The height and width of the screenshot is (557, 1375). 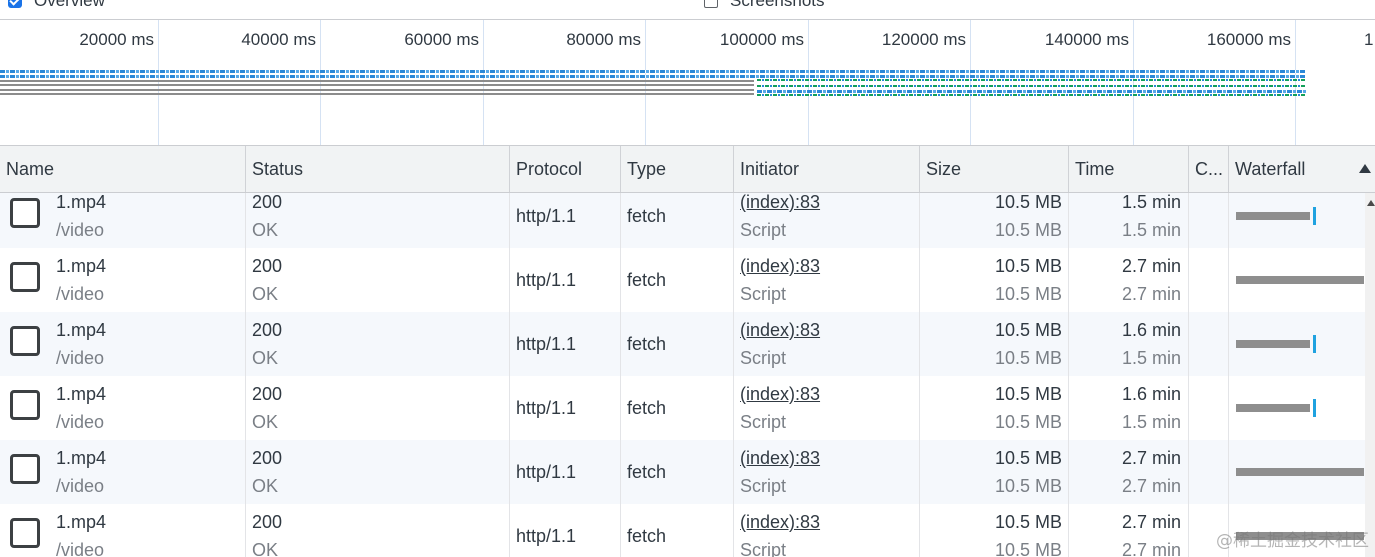 What do you see at coordinates (711, 4) in the screenshot?
I see `checkbox-unchecked-icon` at bounding box center [711, 4].